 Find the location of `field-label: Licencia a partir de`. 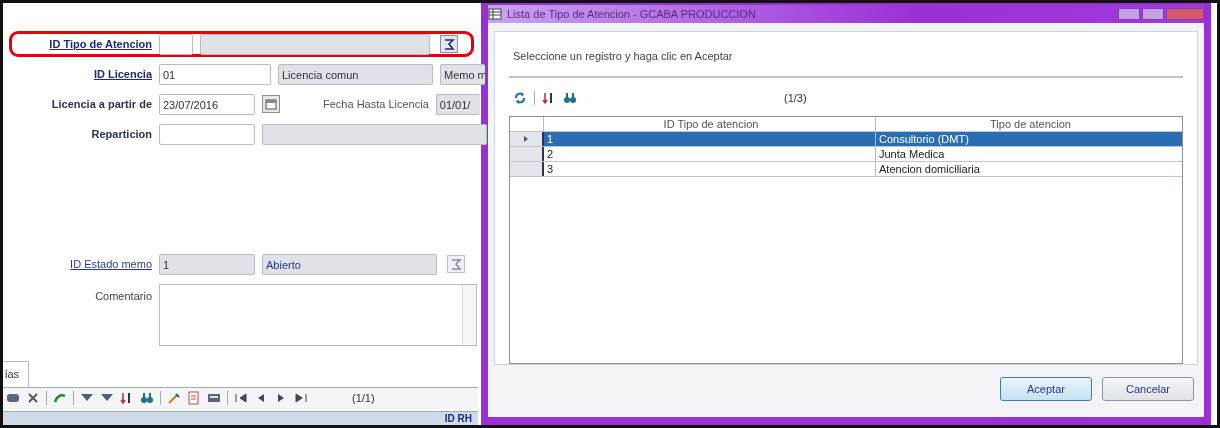

field-label: Licencia a partir de is located at coordinates (101, 104).